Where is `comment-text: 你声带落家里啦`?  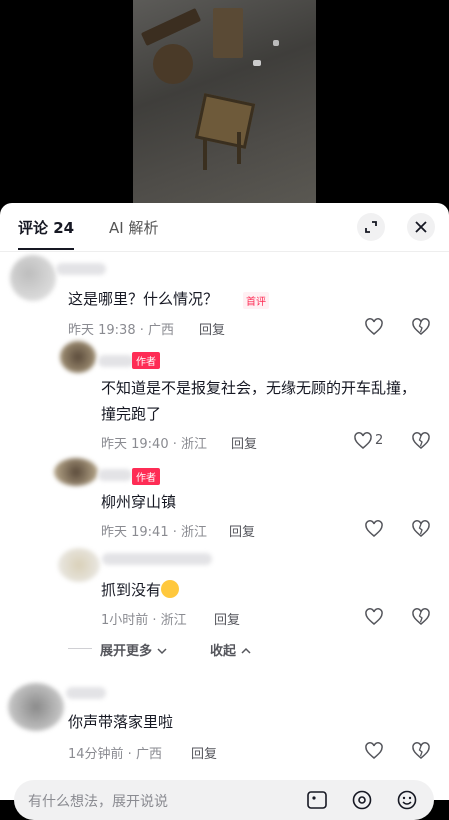 comment-text: 你声带落家里啦 is located at coordinates (121, 722).